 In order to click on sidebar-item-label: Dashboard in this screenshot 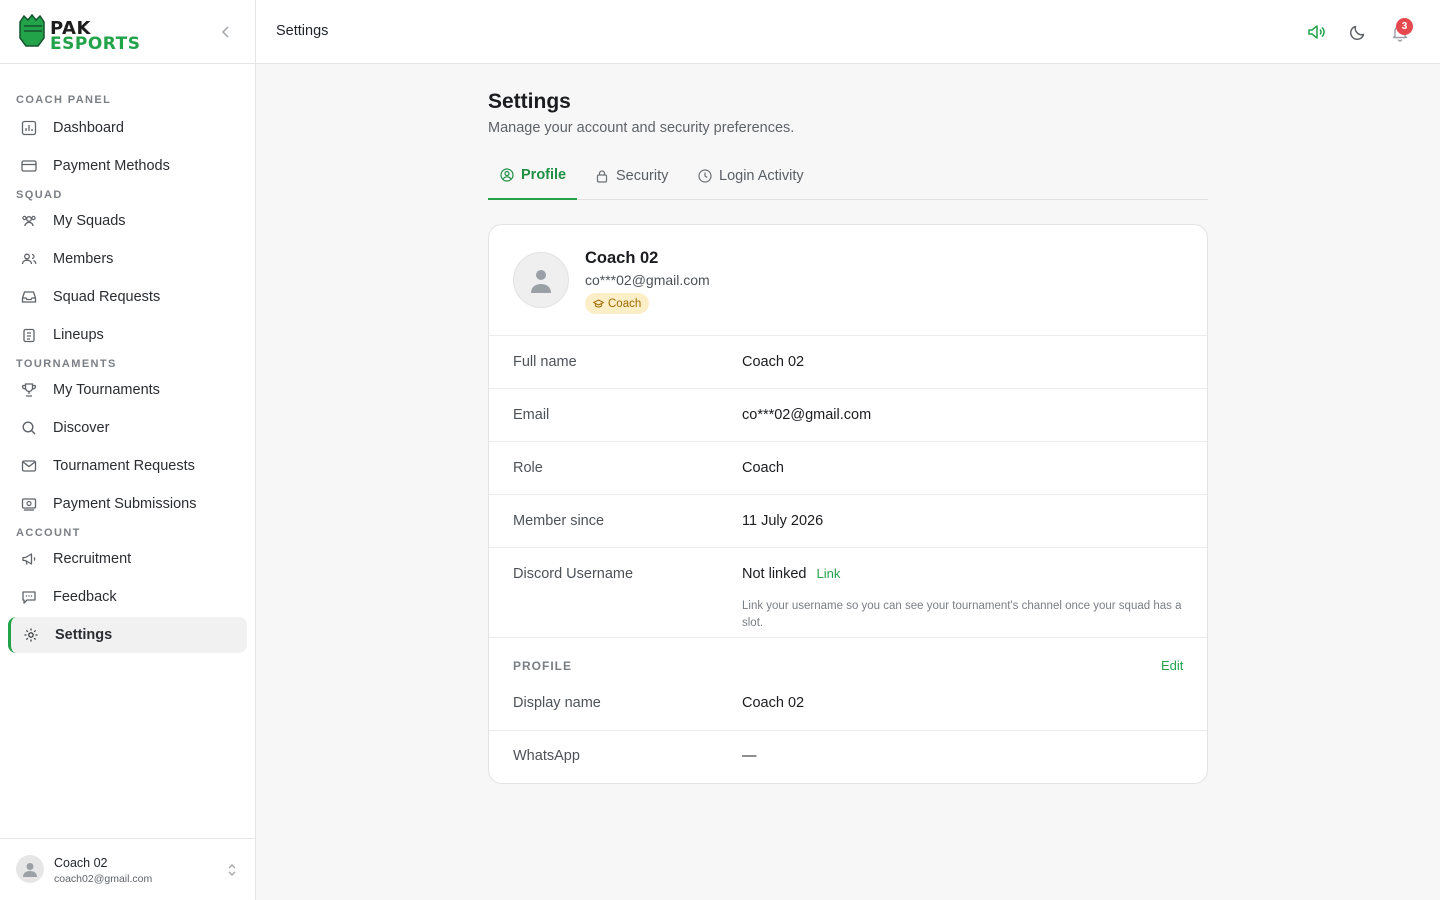, I will do `click(88, 128)`.